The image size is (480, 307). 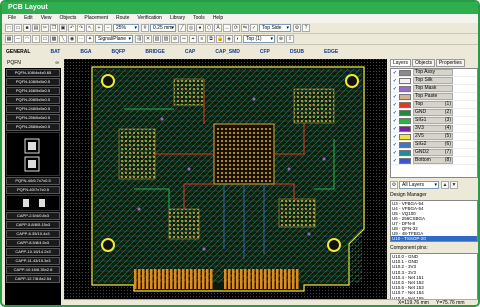 I want to click on layer-row: ✓ Top Mask, so click(x=434, y=89).